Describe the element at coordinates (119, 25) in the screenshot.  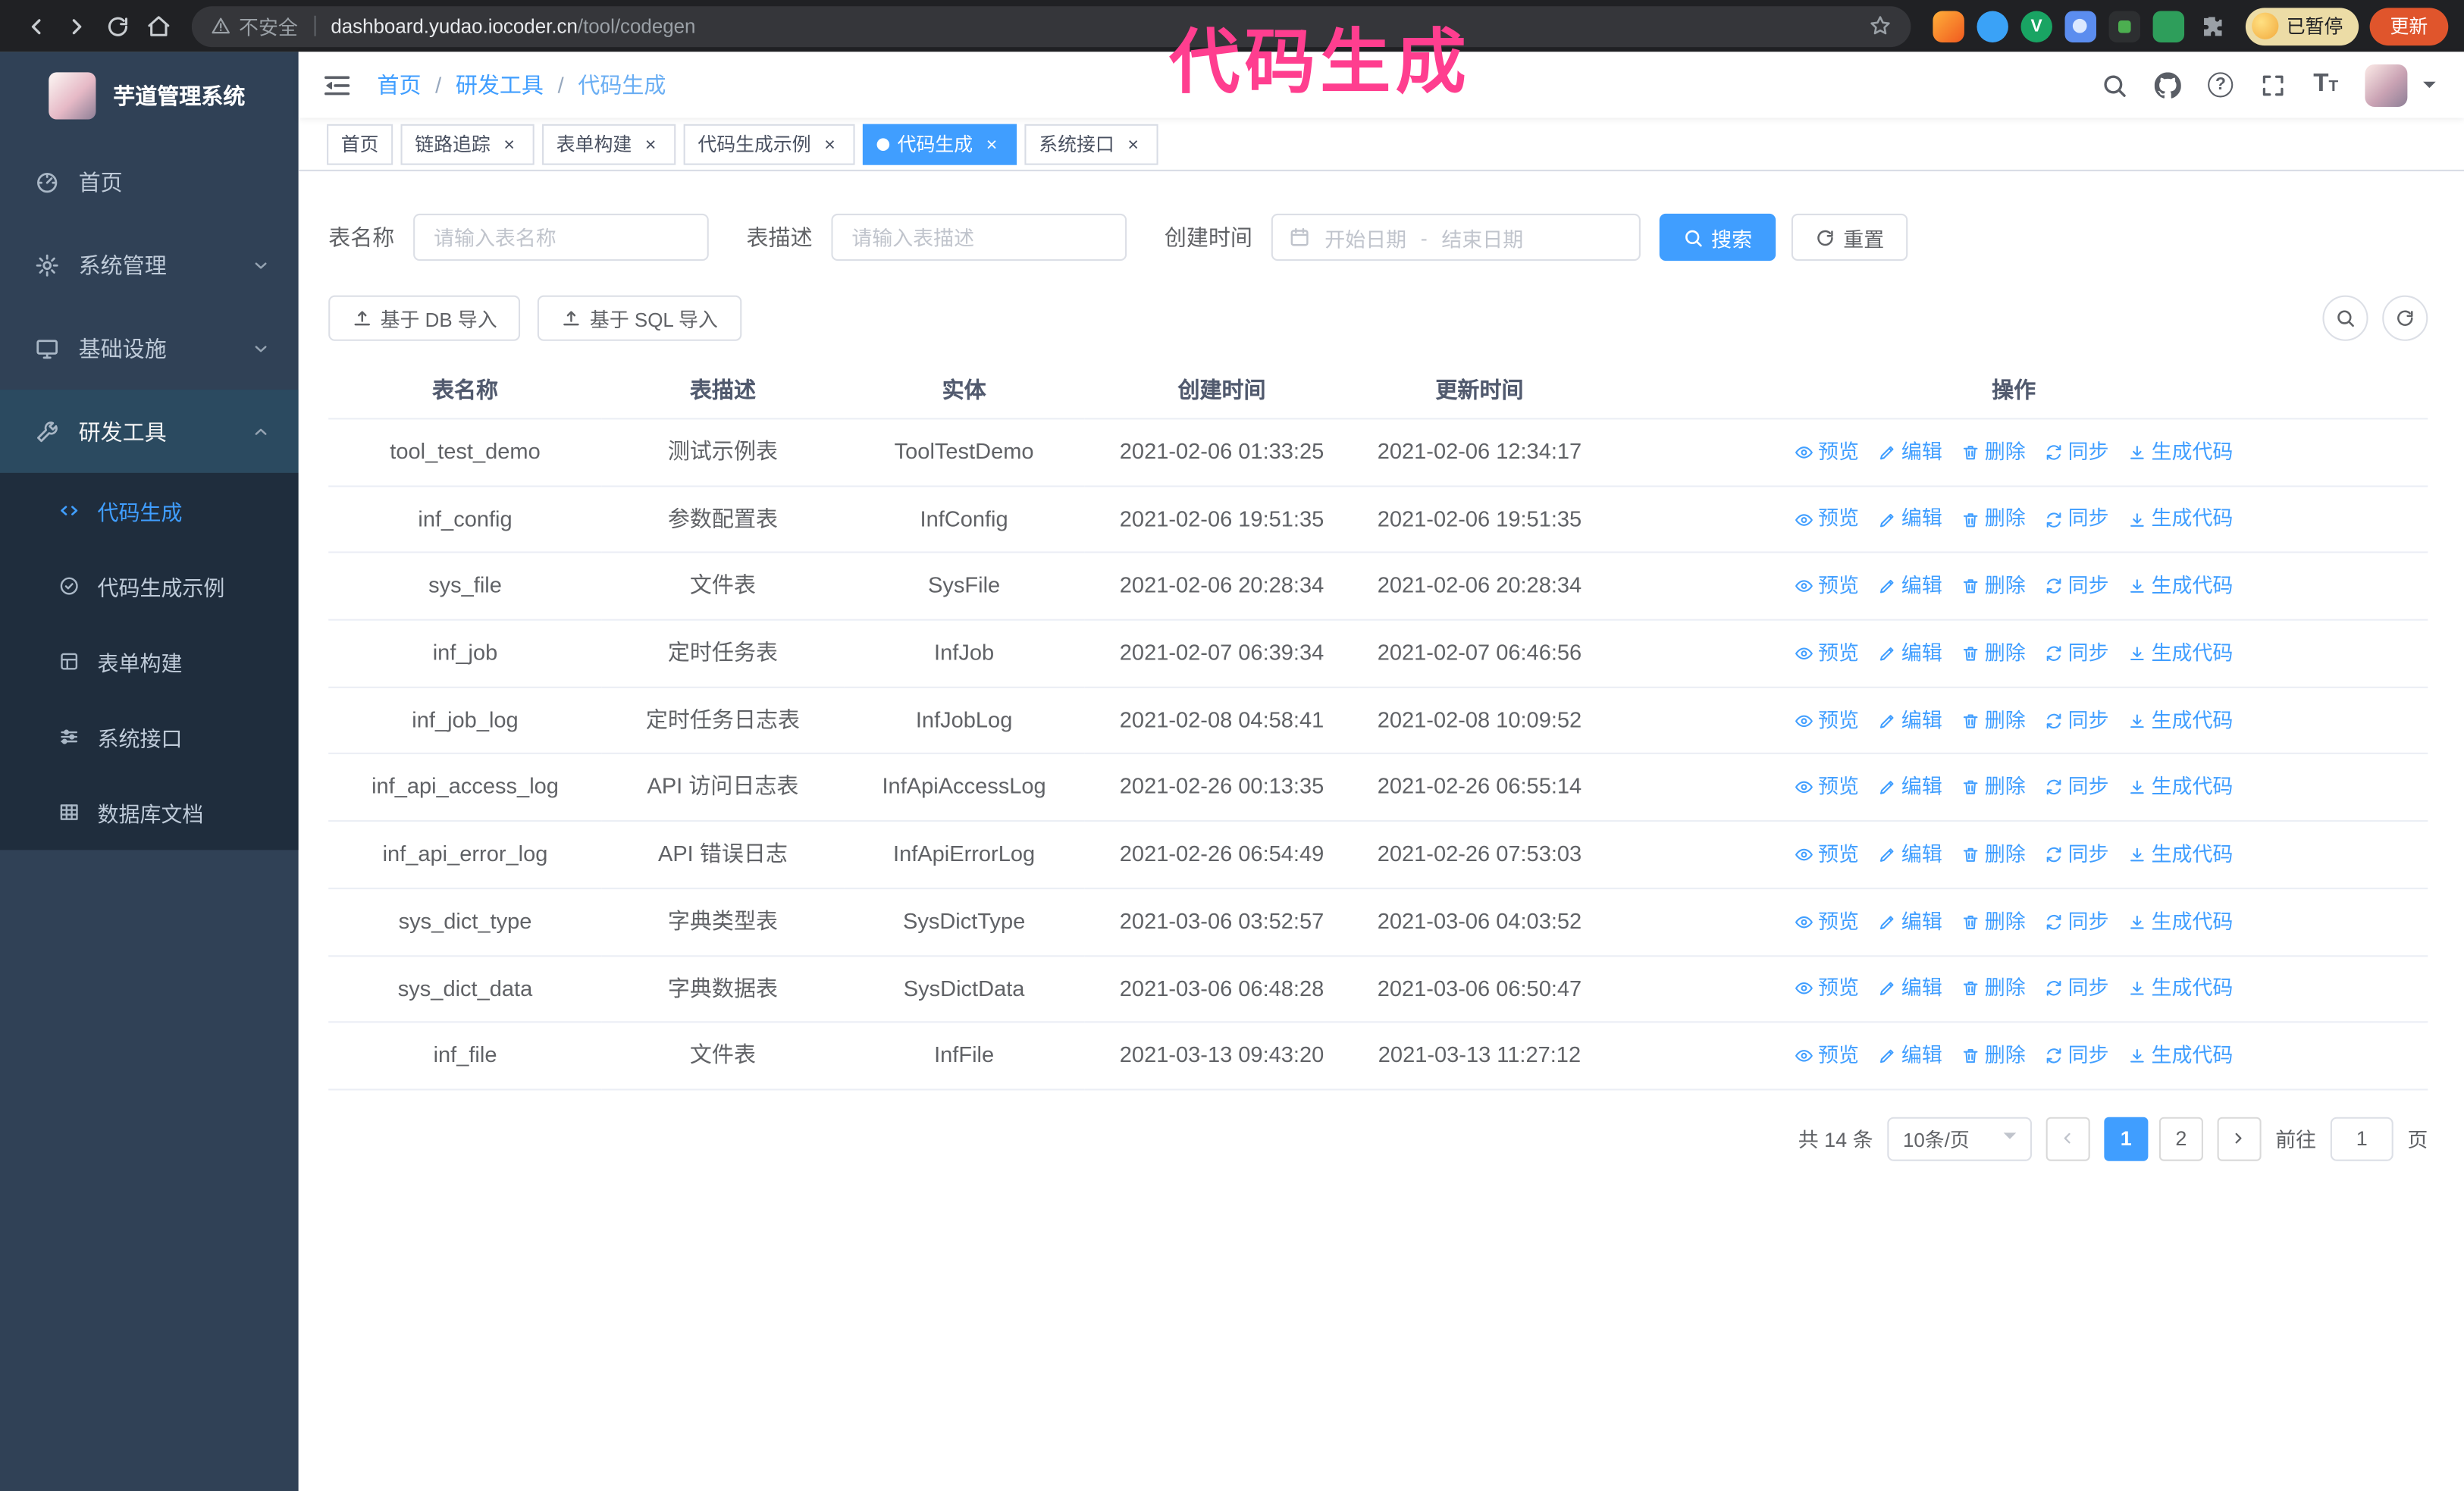
I see `reload-button` at that location.